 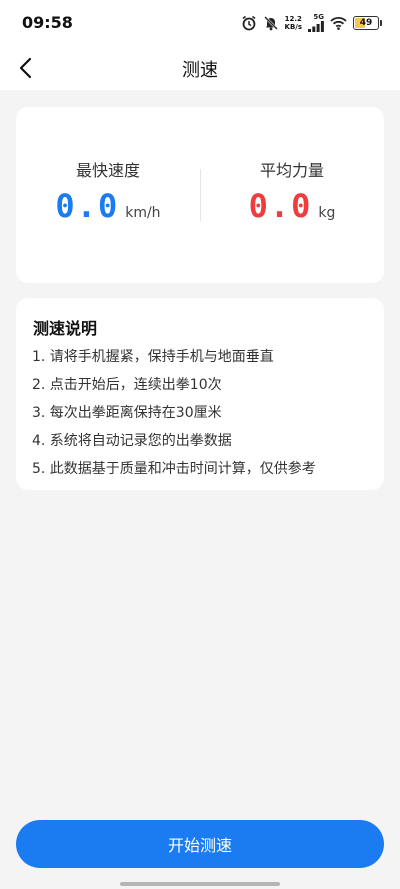 I want to click on header: 测速, so click(x=200, y=68).